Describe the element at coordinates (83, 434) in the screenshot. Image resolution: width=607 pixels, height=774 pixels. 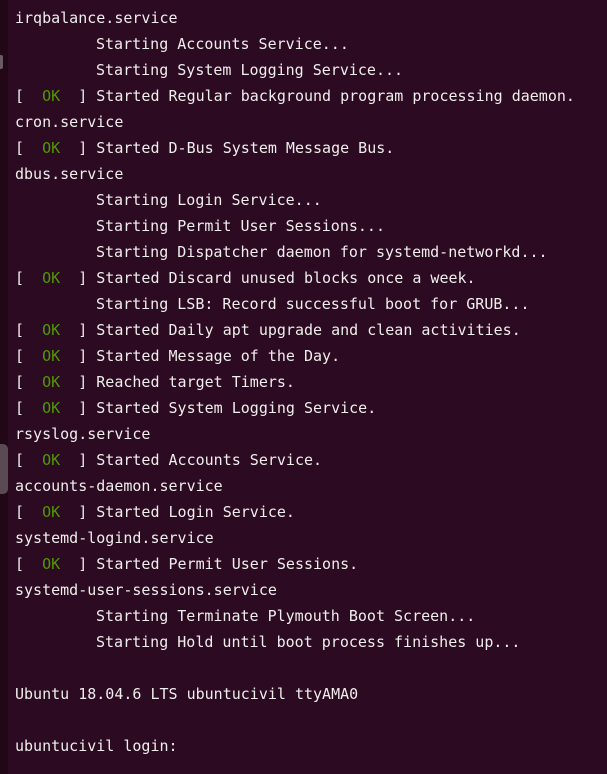
I see `console-text-line: rsyslog.service` at that location.